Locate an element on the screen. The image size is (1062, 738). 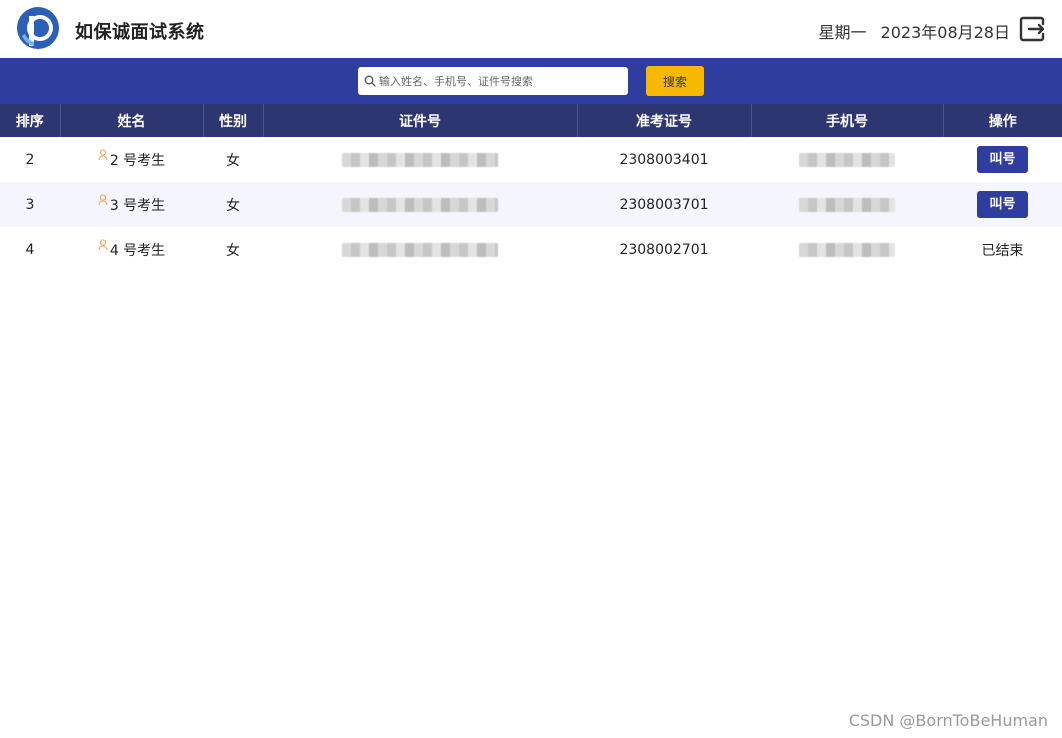
status-finished: 已结束 is located at coordinates (1002, 250).